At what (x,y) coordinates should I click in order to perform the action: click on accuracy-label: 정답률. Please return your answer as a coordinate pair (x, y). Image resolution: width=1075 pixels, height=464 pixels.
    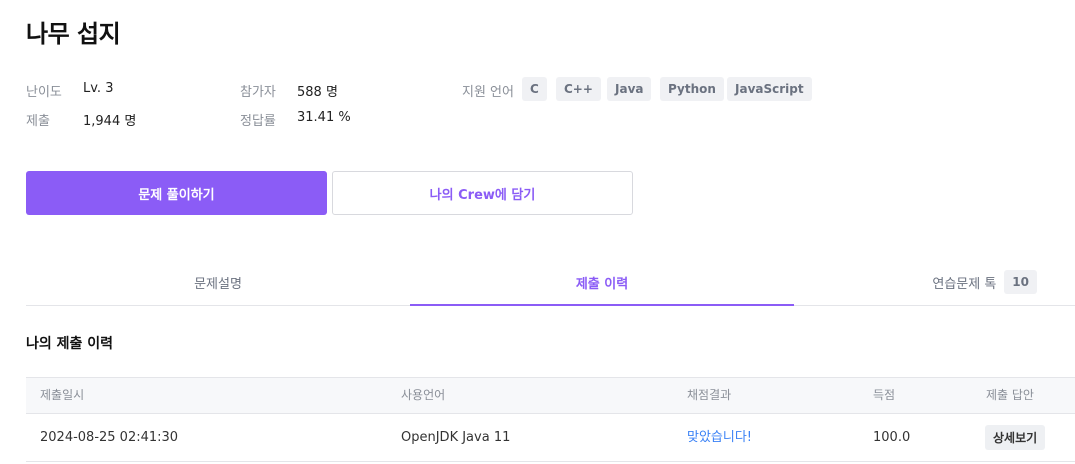
    Looking at the image, I should click on (258, 121).